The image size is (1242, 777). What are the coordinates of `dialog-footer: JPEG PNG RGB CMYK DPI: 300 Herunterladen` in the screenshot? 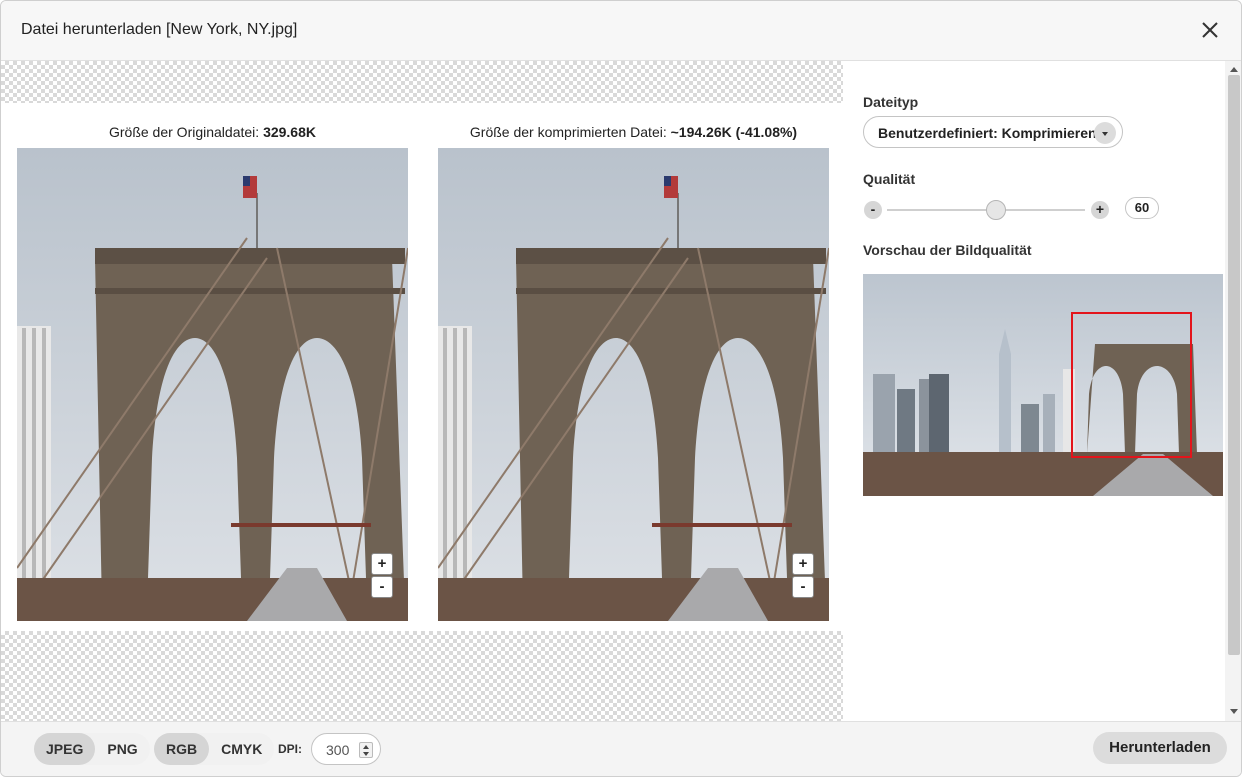 It's located at (621, 748).